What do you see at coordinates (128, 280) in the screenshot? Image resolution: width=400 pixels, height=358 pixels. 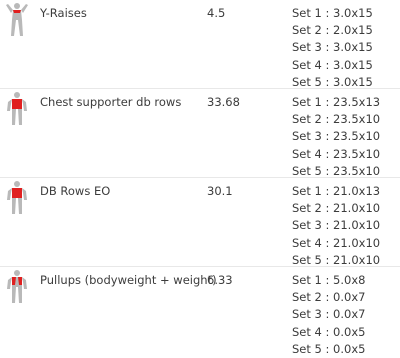 I see `exercise-name: Pullups (bodyweight + weight)` at bounding box center [128, 280].